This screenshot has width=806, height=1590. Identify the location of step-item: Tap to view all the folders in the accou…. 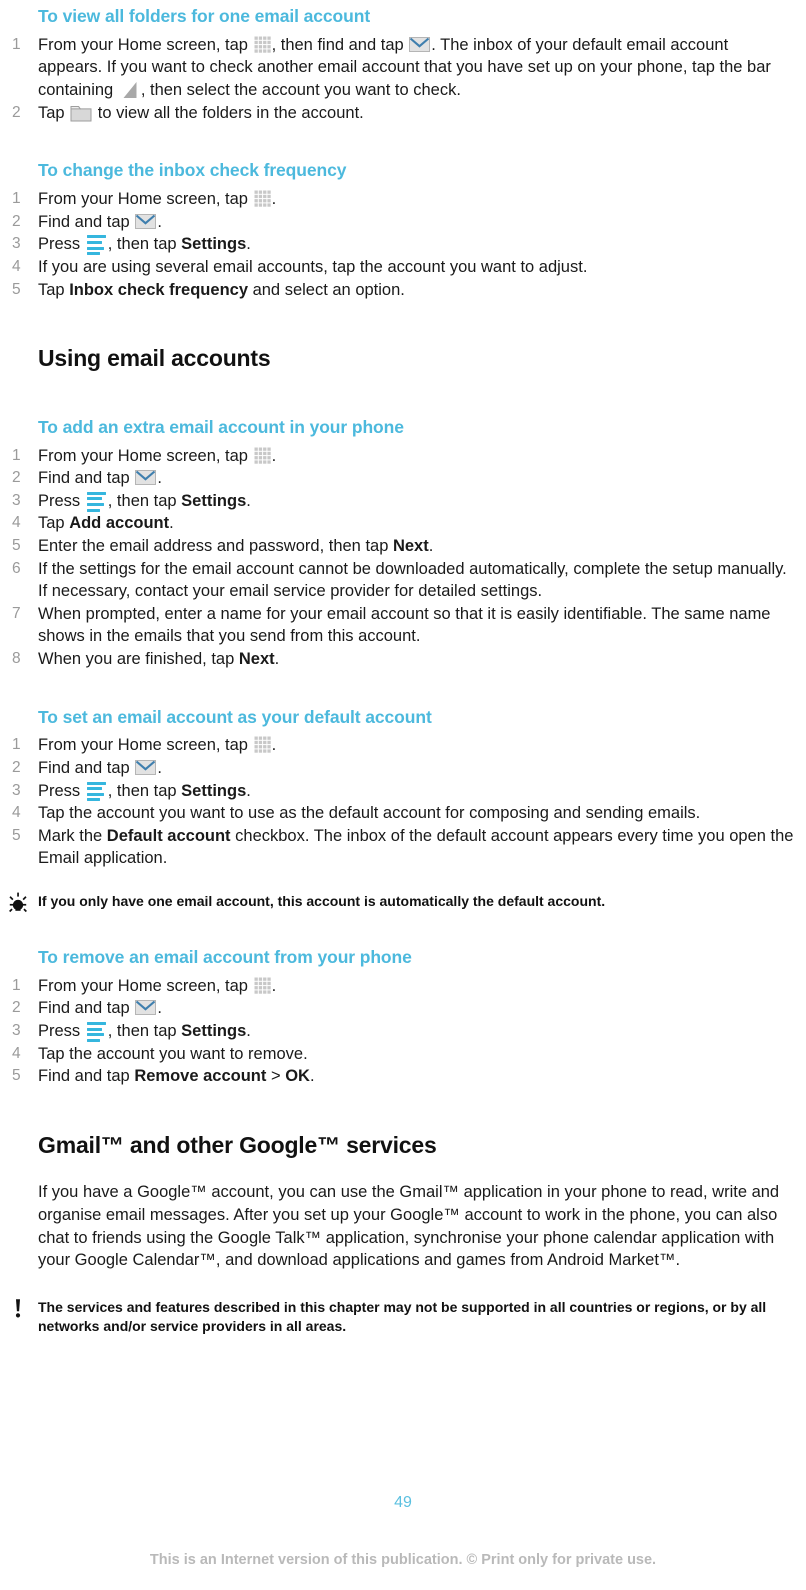
(403, 113).